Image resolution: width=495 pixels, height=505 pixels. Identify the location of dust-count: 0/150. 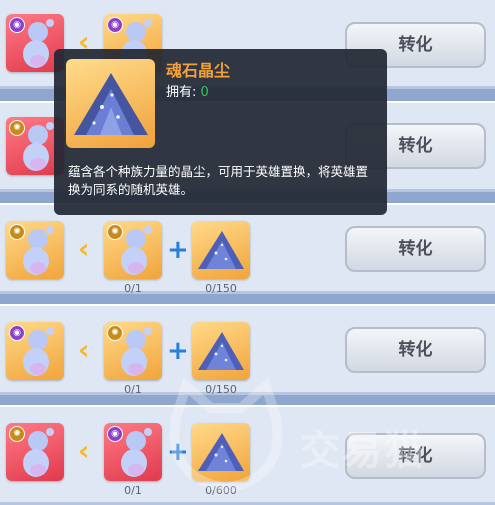
(221, 288).